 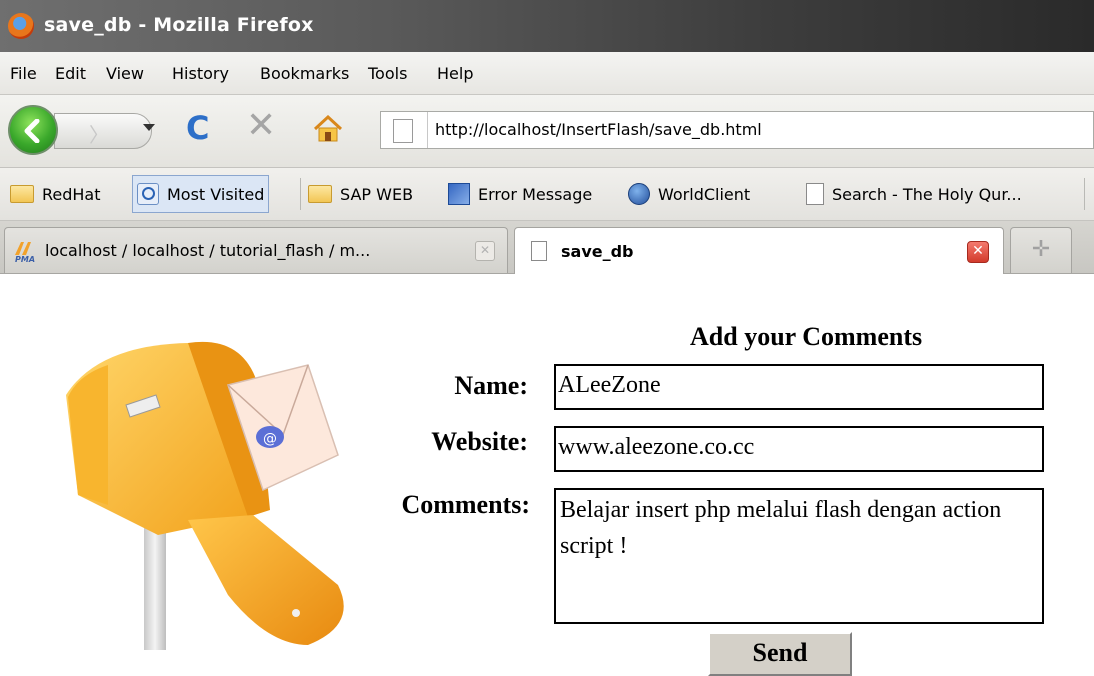 What do you see at coordinates (25, 251) in the screenshot?
I see `phpmyadmin-icon: PMA` at bounding box center [25, 251].